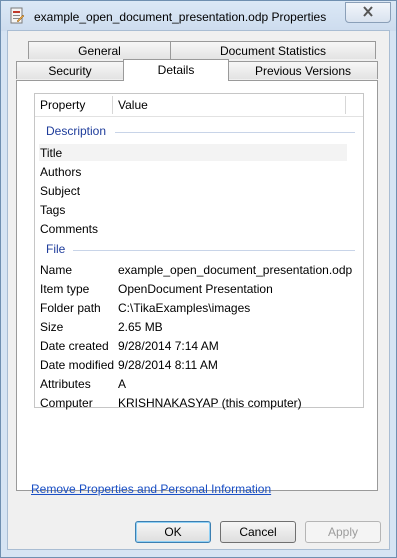 The image size is (397, 558). Describe the element at coordinates (210, 403) in the screenshot. I see `row-value-computer: KRISHNAKASYAP (this computer)` at that location.